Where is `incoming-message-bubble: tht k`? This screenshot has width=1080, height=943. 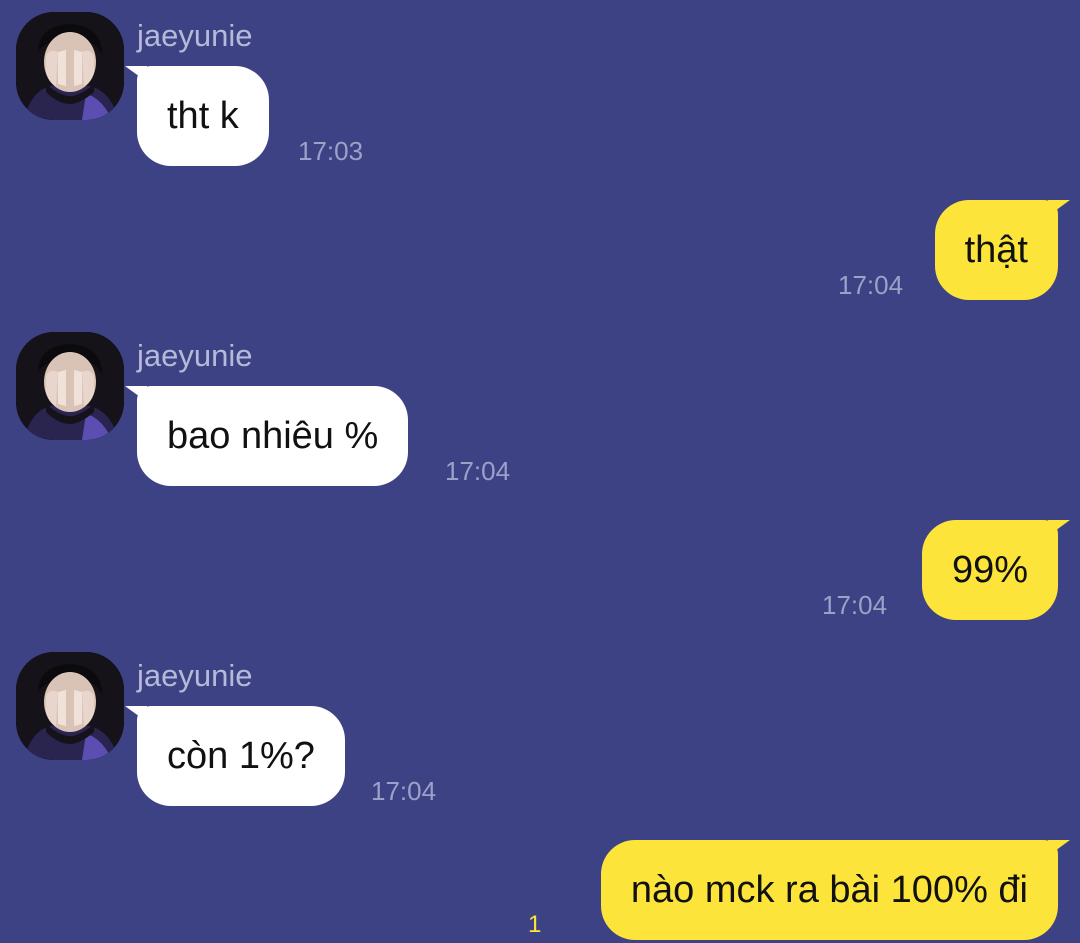 incoming-message-bubble: tht k is located at coordinates (197, 116).